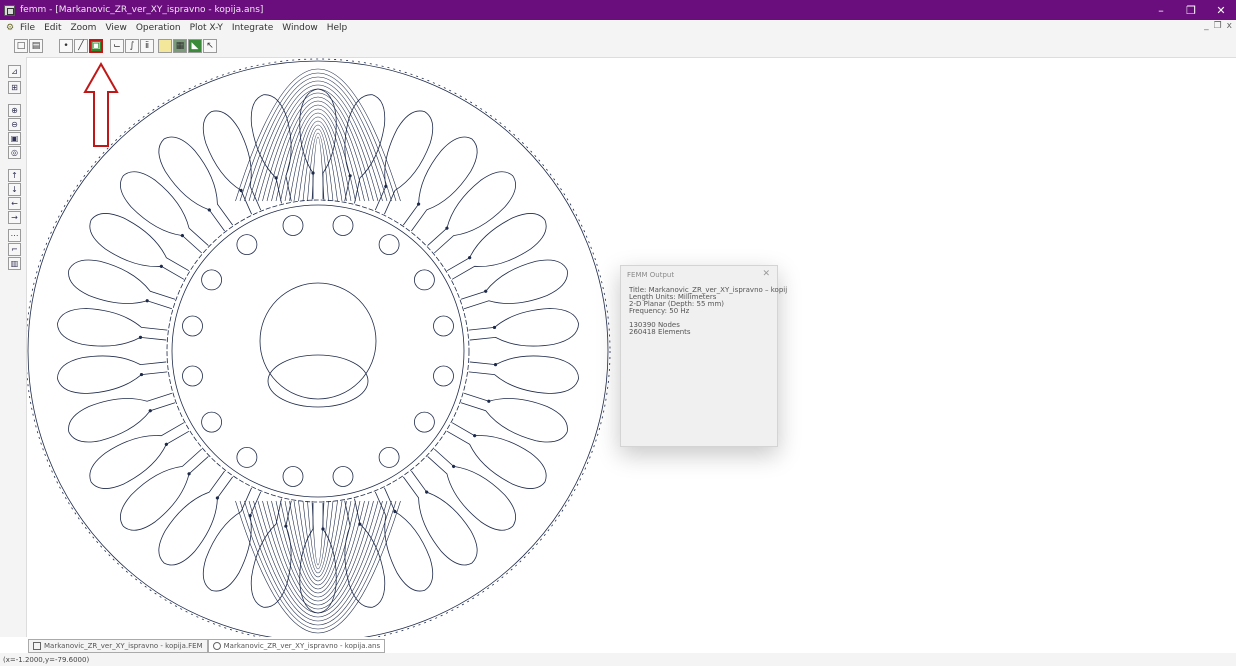  I want to click on app-icon, so click(9, 10).